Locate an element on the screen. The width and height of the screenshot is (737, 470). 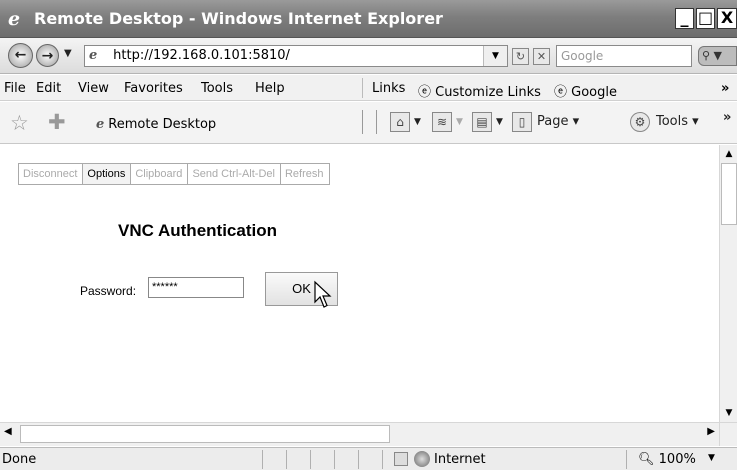
disconnect-button: Disconnect is located at coordinates (51, 174).